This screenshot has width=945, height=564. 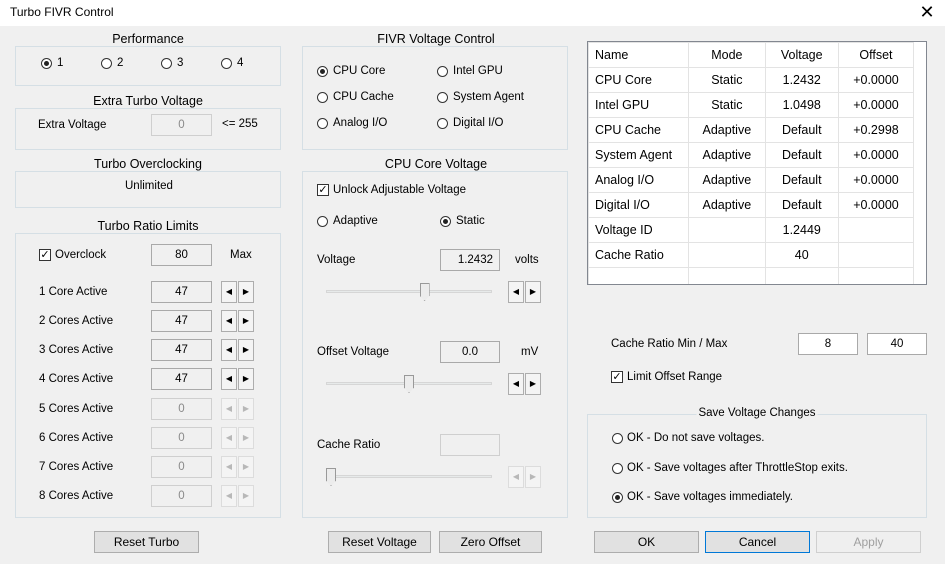 What do you see at coordinates (868, 542) in the screenshot?
I see `apply-button: Apply` at bounding box center [868, 542].